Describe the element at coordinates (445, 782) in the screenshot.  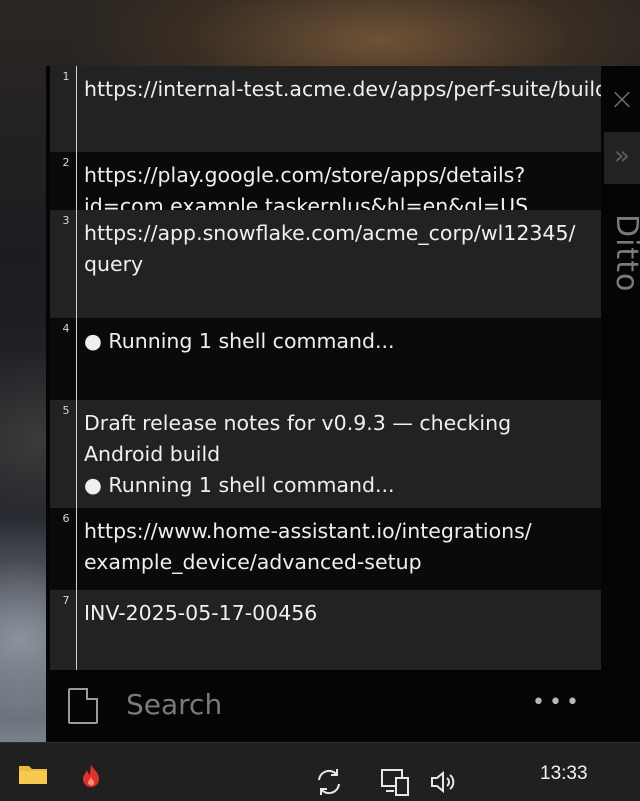
I see `volume-icon` at that location.